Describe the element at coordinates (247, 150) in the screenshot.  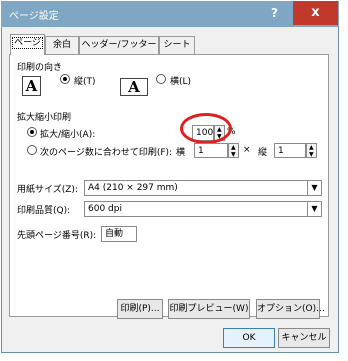
I see `times-sign: ×` at that location.